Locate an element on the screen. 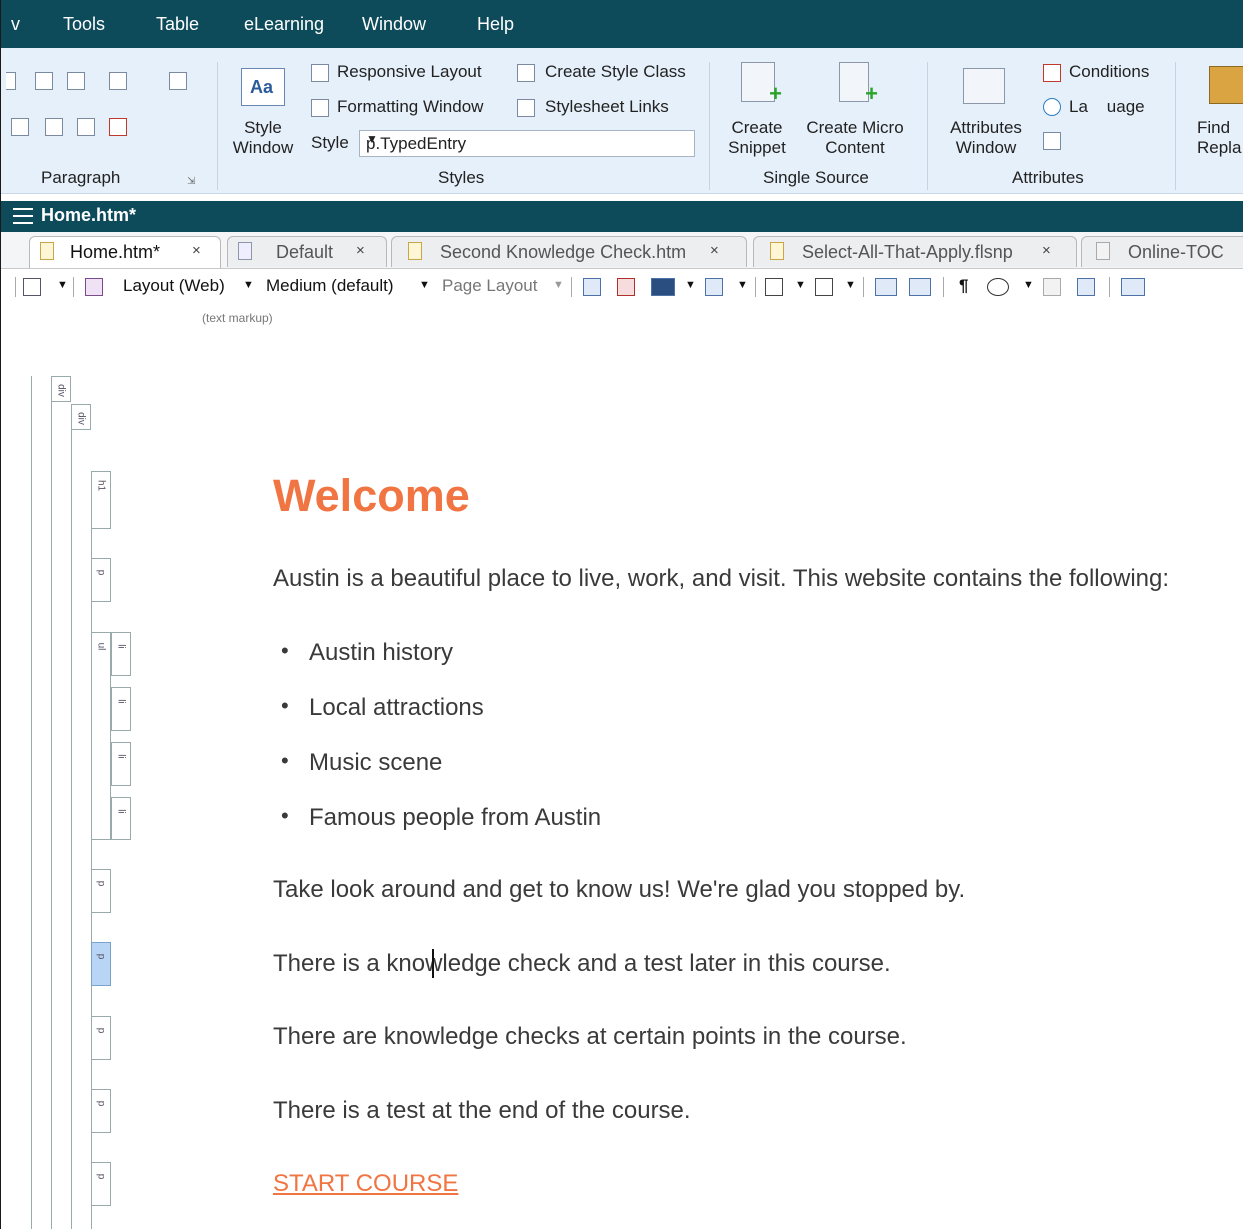  preview-icon is located at coordinates (32, 287).